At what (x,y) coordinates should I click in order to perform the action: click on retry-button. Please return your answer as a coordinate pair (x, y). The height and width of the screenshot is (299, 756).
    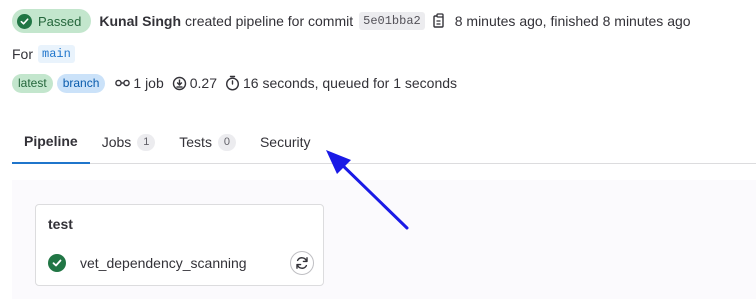
    Looking at the image, I should click on (302, 263).